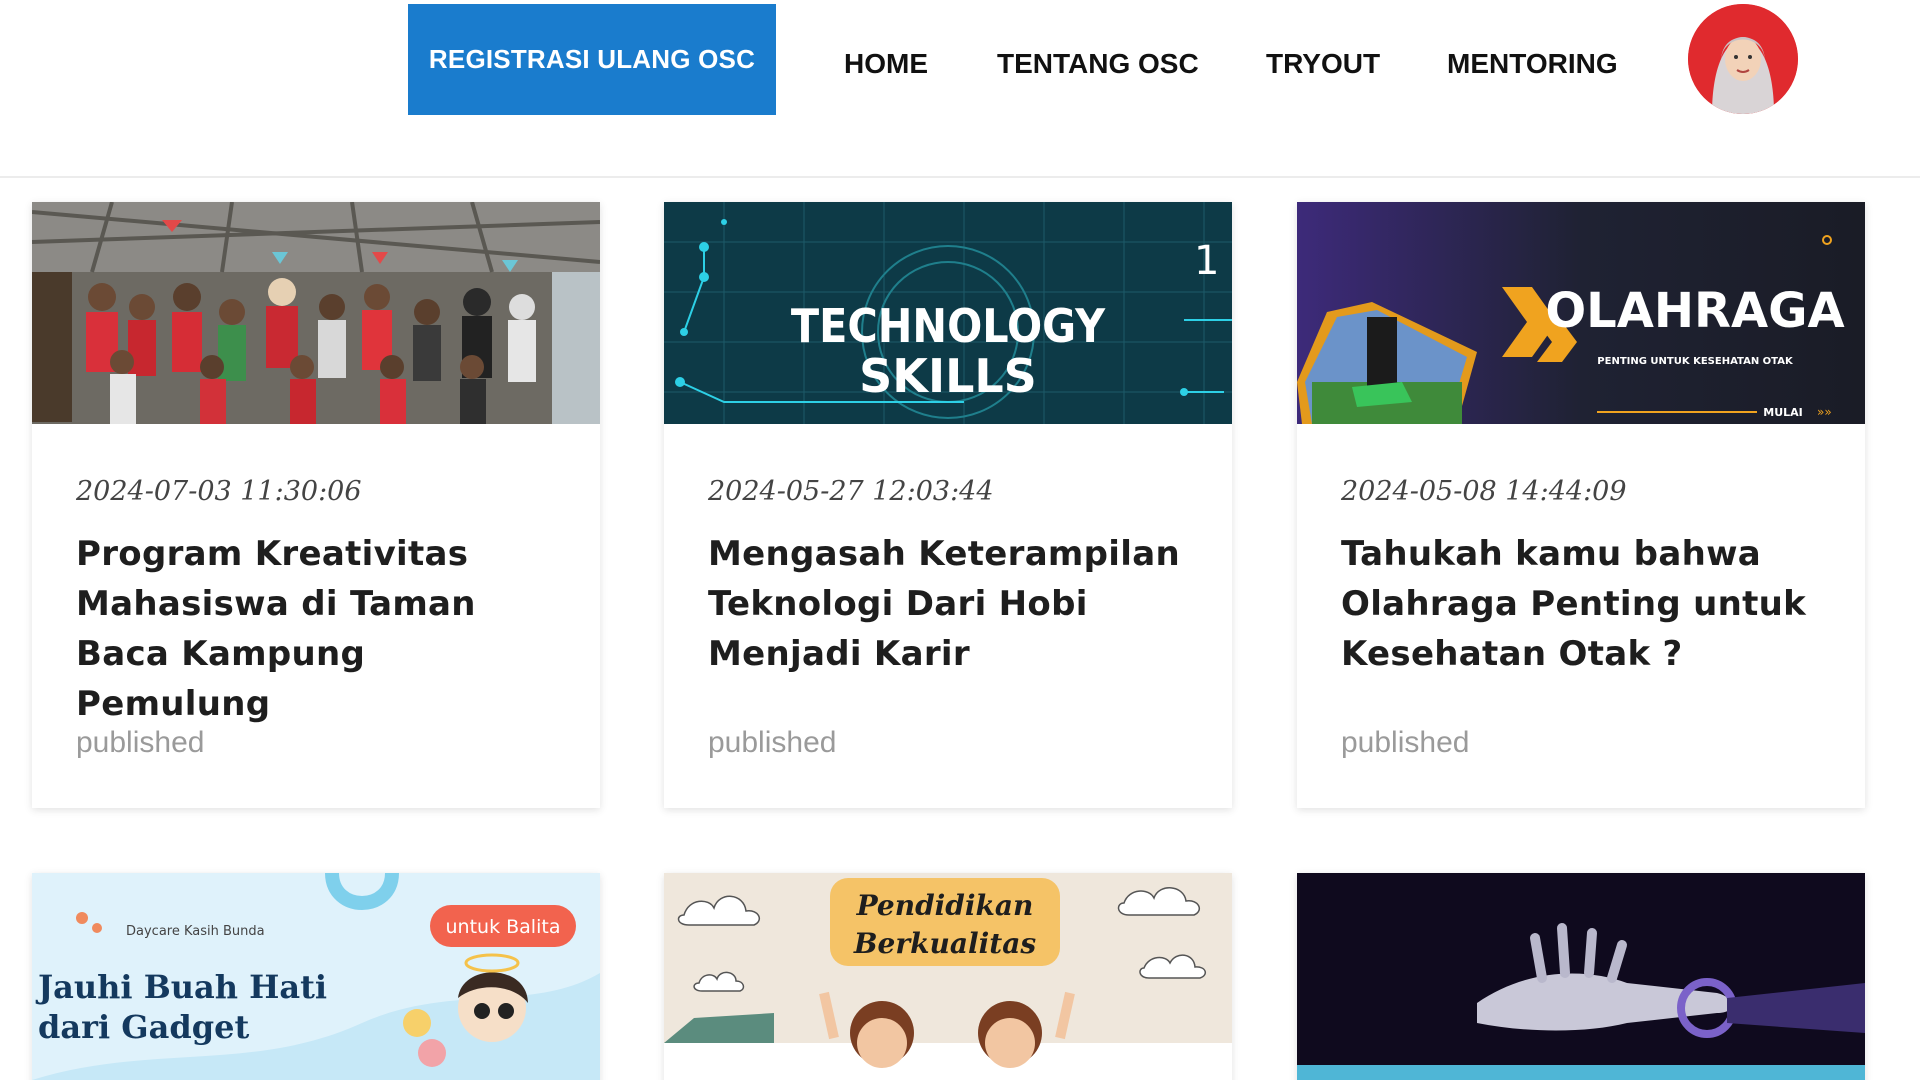  I want to click on article-date: 2024-05-27 12:03:44, so click(851, 491).